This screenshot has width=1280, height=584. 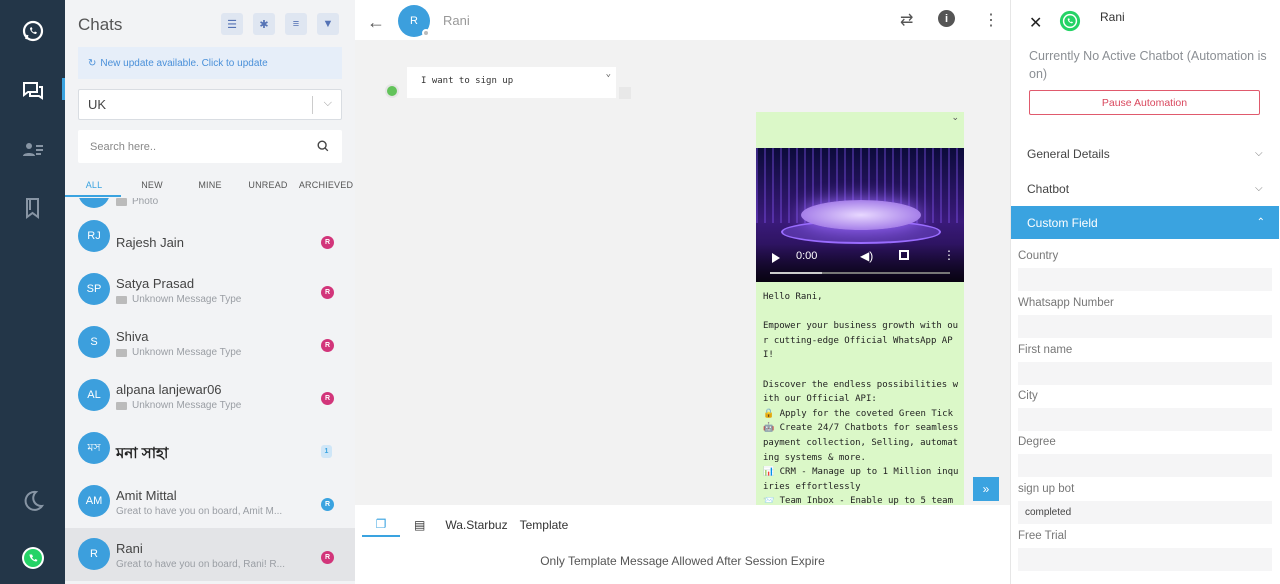 I want to click on fullscreen-icon, so click(x=904, y=255).